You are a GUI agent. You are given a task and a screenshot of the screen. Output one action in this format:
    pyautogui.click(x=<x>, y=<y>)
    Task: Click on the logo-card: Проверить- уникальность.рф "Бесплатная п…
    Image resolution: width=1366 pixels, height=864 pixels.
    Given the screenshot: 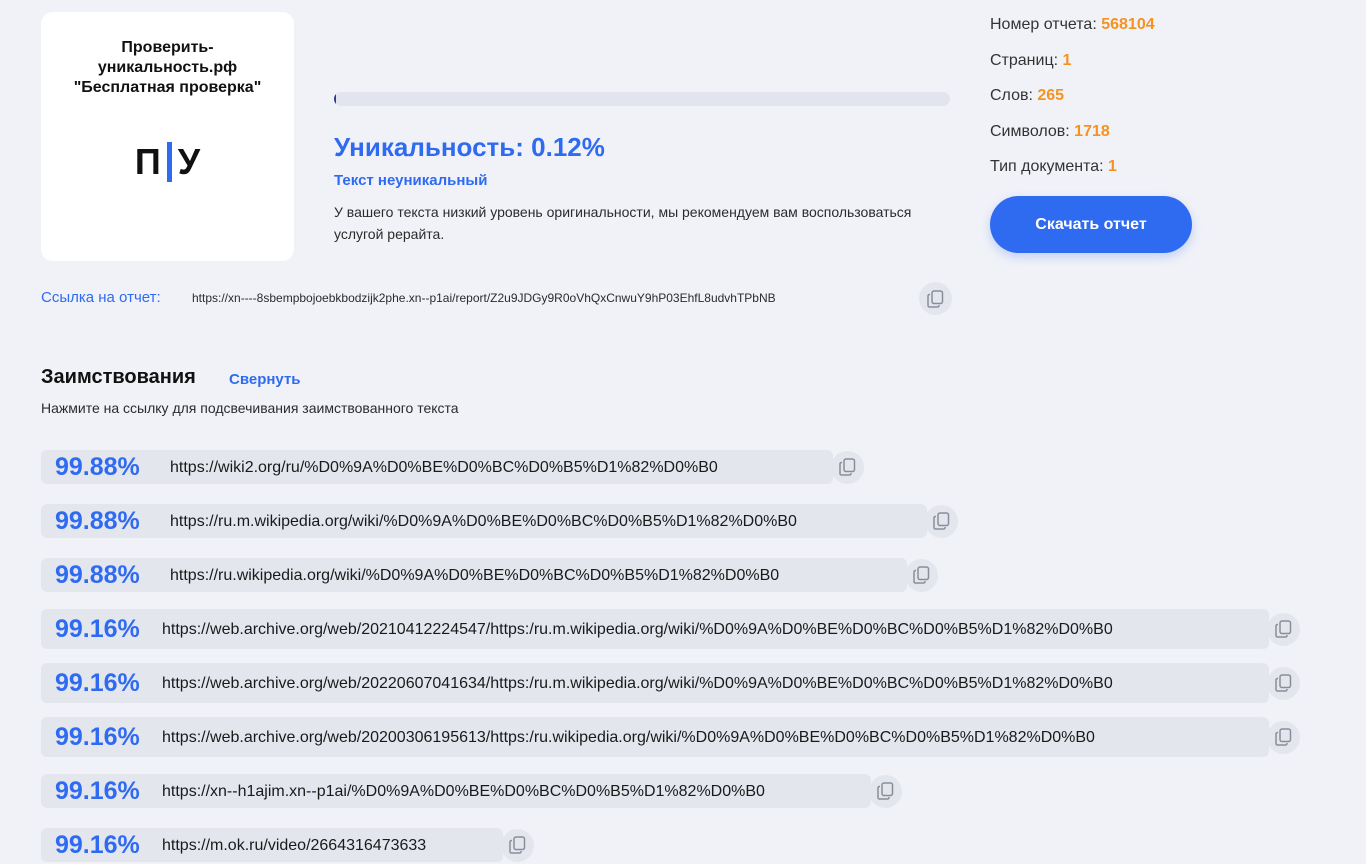 What is the action you would take?
    pyautogui.click(x=167, y=136)
    